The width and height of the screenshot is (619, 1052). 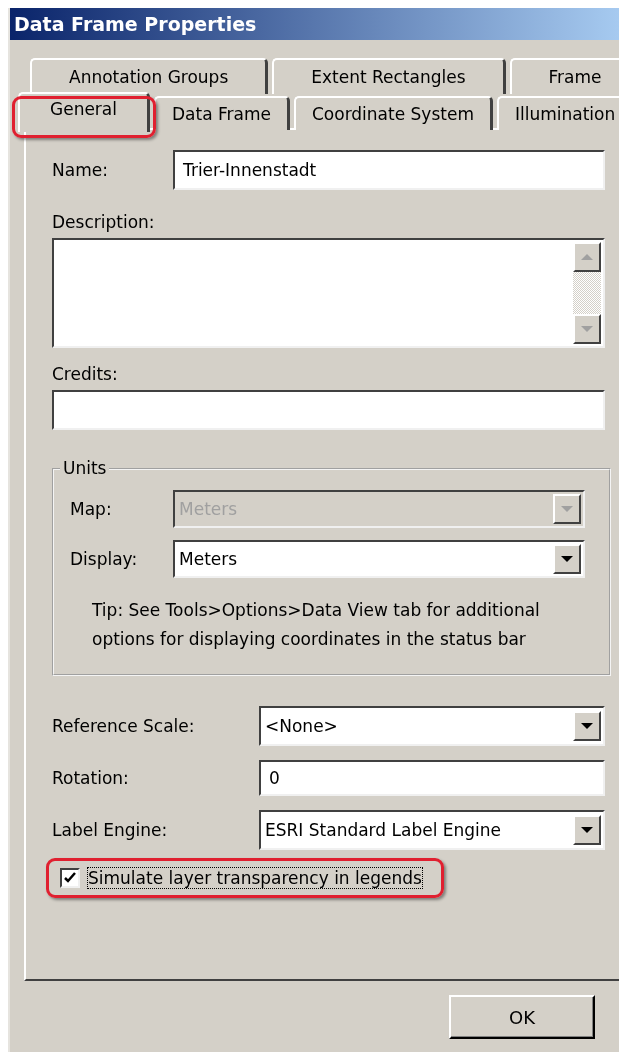 I want to click on tab: Frame, so click(x=564, y=76).